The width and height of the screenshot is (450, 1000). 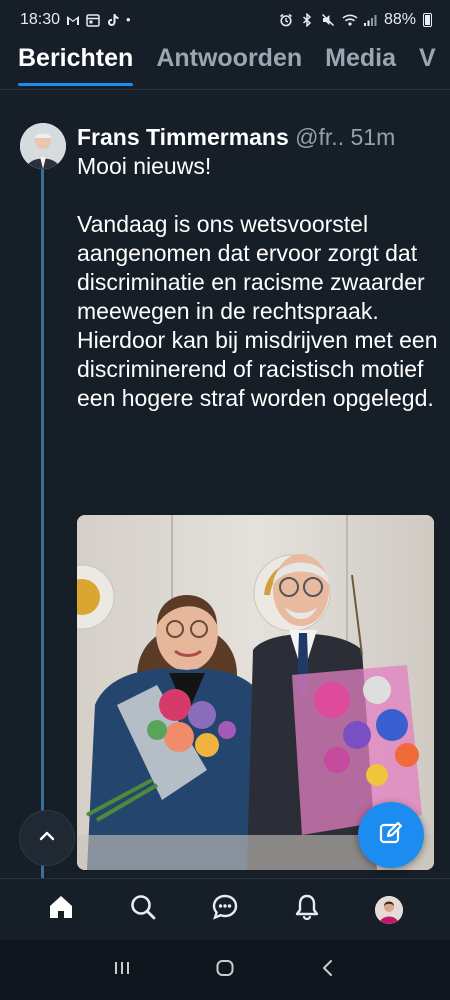 What do you see at coordinates (370, 20) in the screenshot?
I see `signal-icon` at bounding box center [370, 20].